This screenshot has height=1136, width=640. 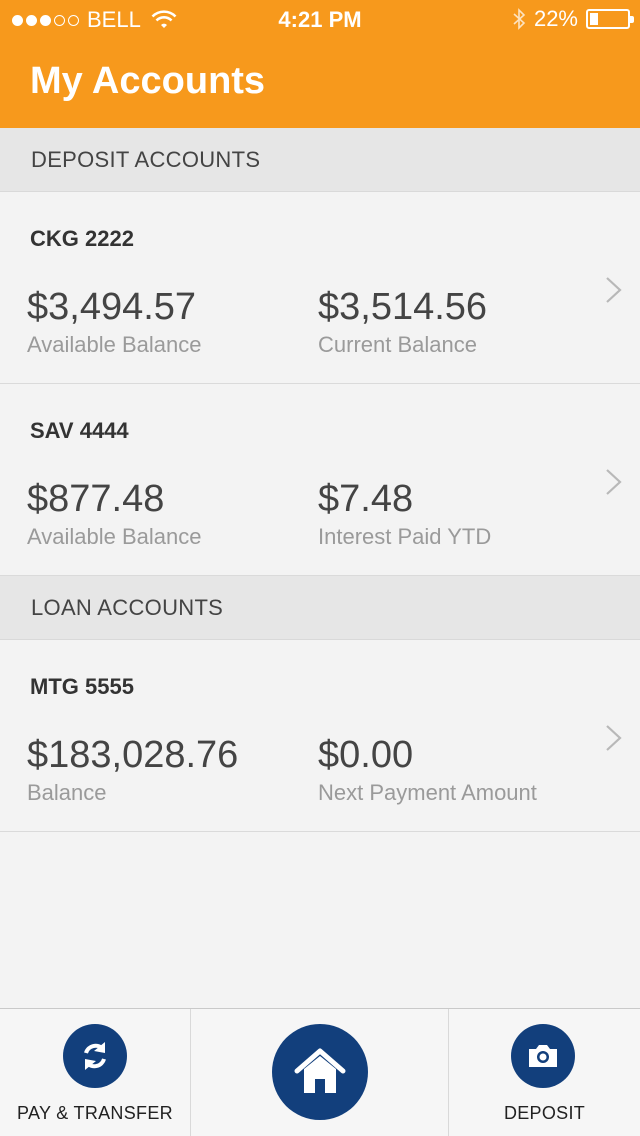 What do you see at coordinates (67, 792) in the screenshot?
I see `balance-label: Balance` at bounding box center [67, 792].